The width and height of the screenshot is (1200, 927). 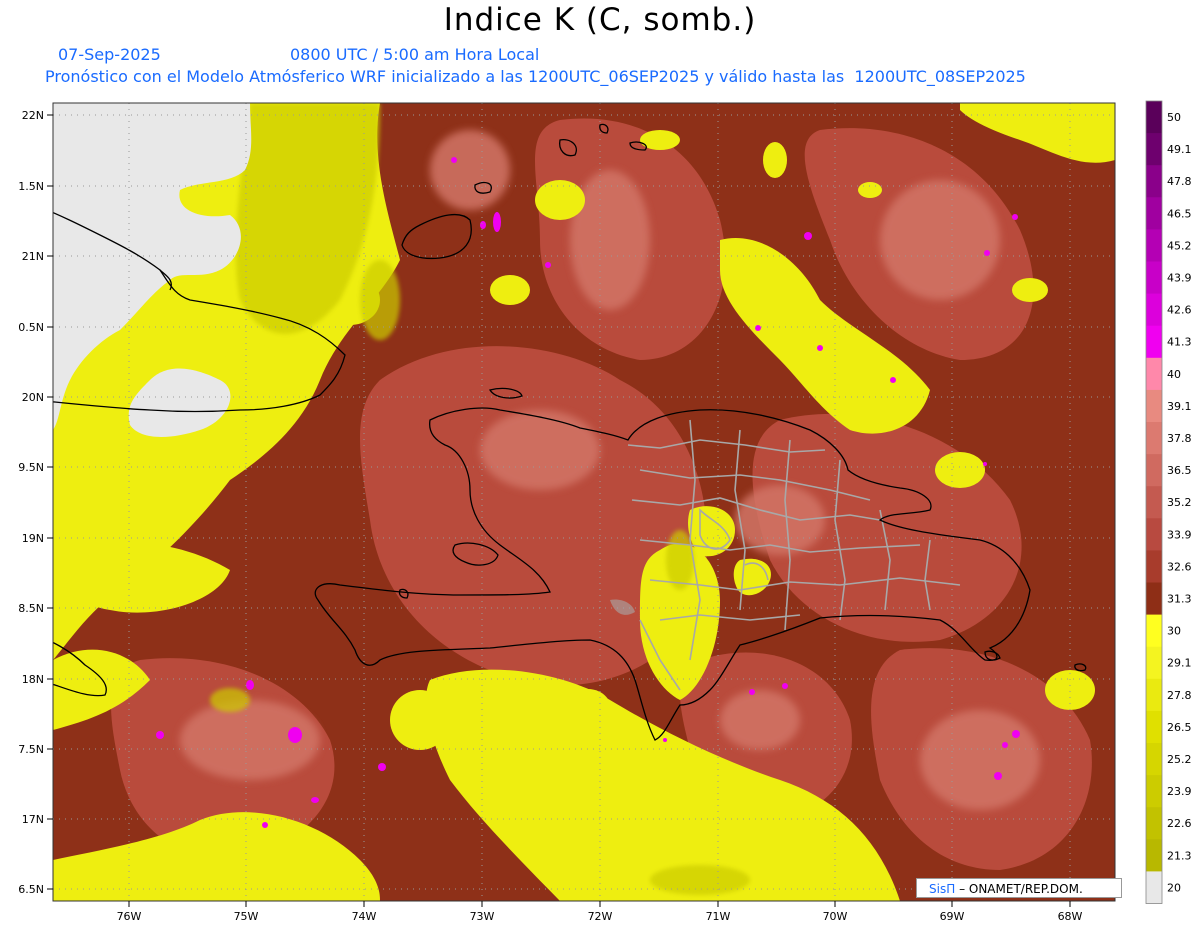 I want to click on colorbar-label: 29.1, so click(x=1179, y=663).